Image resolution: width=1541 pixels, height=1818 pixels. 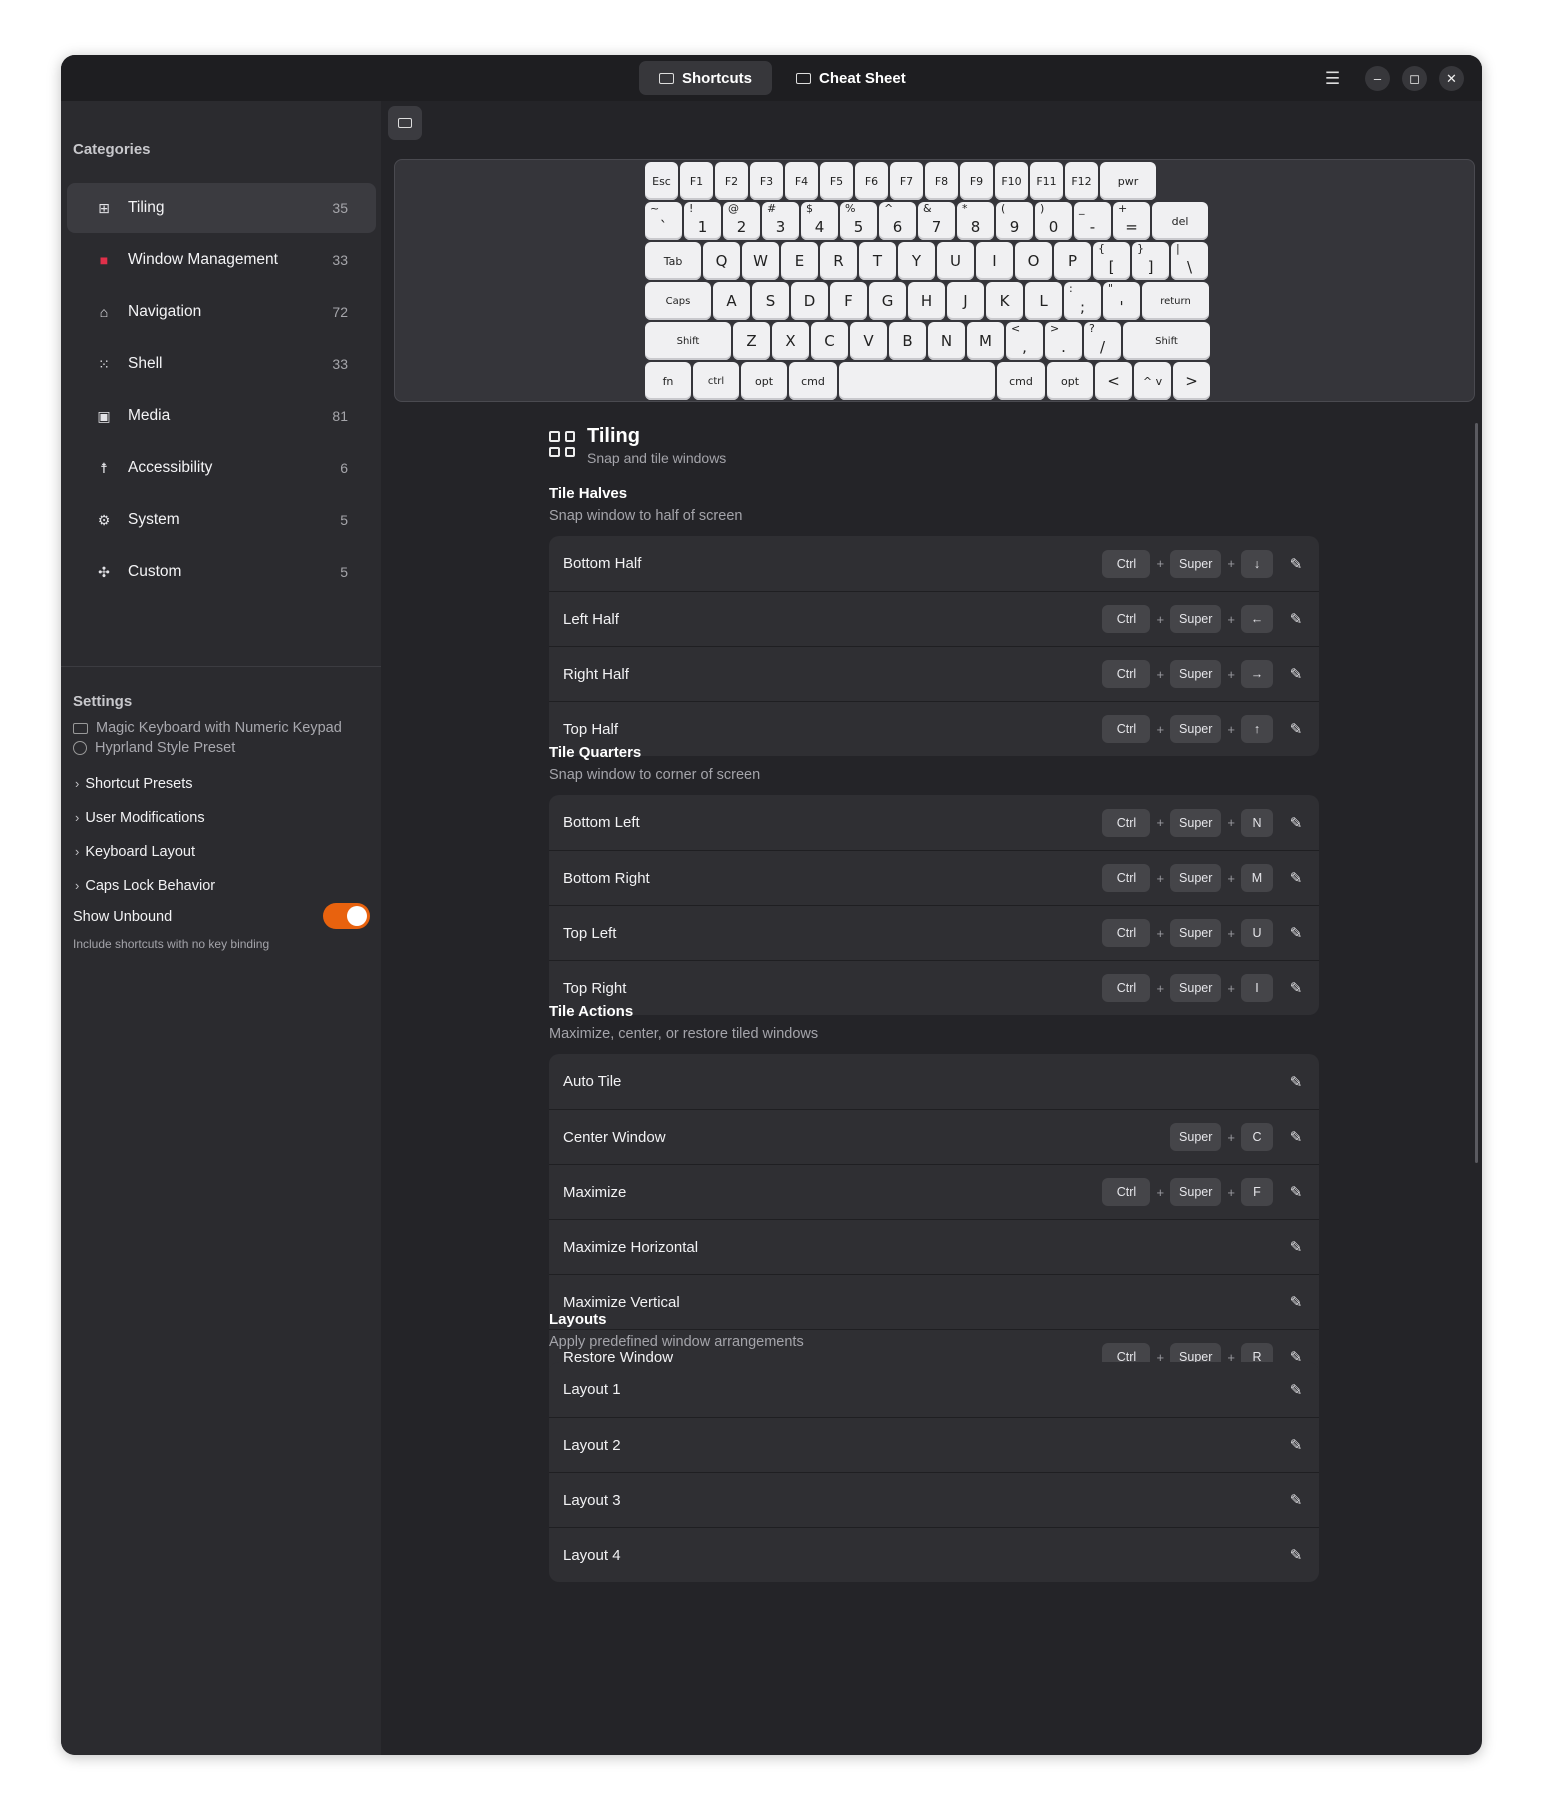 What do you see at coordinates (1332, 78) in the screenshot?
I see `hamburger-menu-icon: ☰` at bounding box center [1332, 78].